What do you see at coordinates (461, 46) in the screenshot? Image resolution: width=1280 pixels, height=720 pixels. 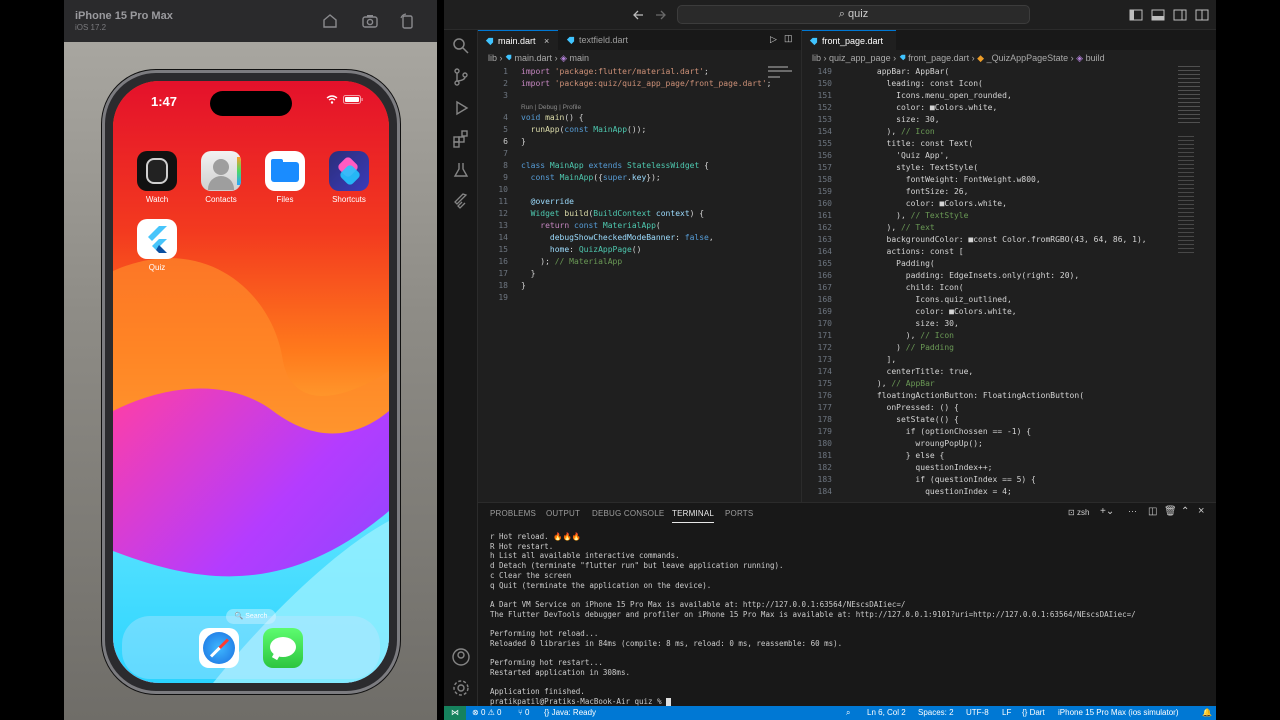 I see `explorer-search-icon` at bounding box center [461, 46].